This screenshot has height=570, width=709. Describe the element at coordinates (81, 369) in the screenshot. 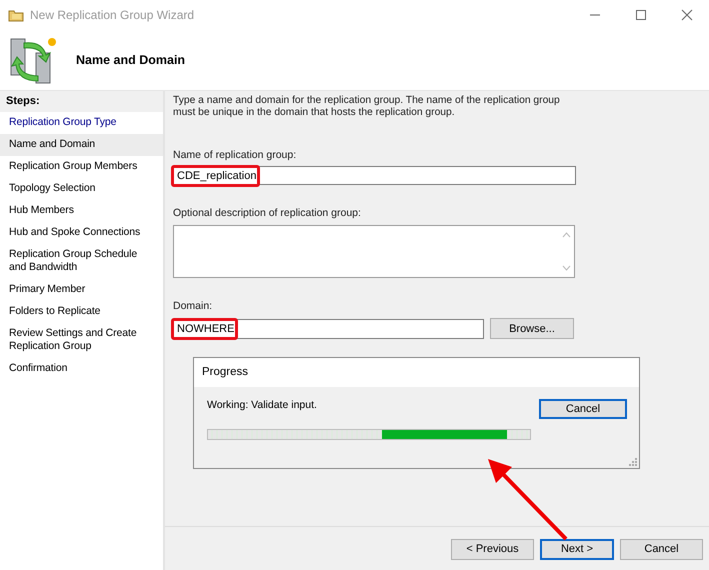

I see `step-item: Confirmation` at that location.